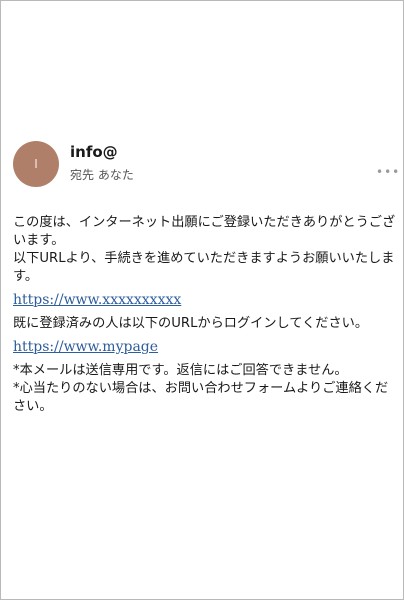 The height and width of the screenshot is (600, 404). What do you see at coordinates (205, 300) in the screenshot?
I see `registration-link: https://www.xxxxxxxxxx` at bounding box center [205, 300].